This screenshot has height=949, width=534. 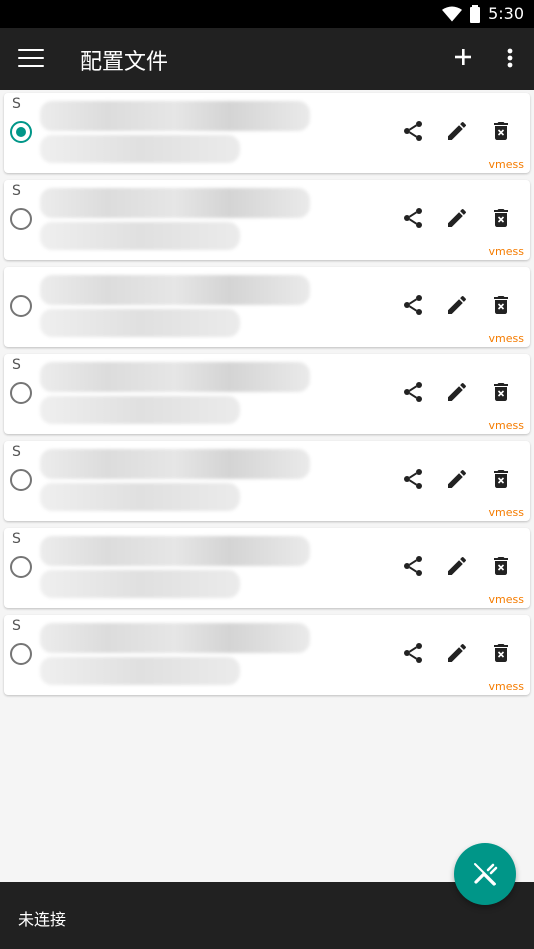 What do you see at coordinates (267, 915) in the screenshot?
I see `bottom-bar: 未连接` at bounding box center [267, 915].